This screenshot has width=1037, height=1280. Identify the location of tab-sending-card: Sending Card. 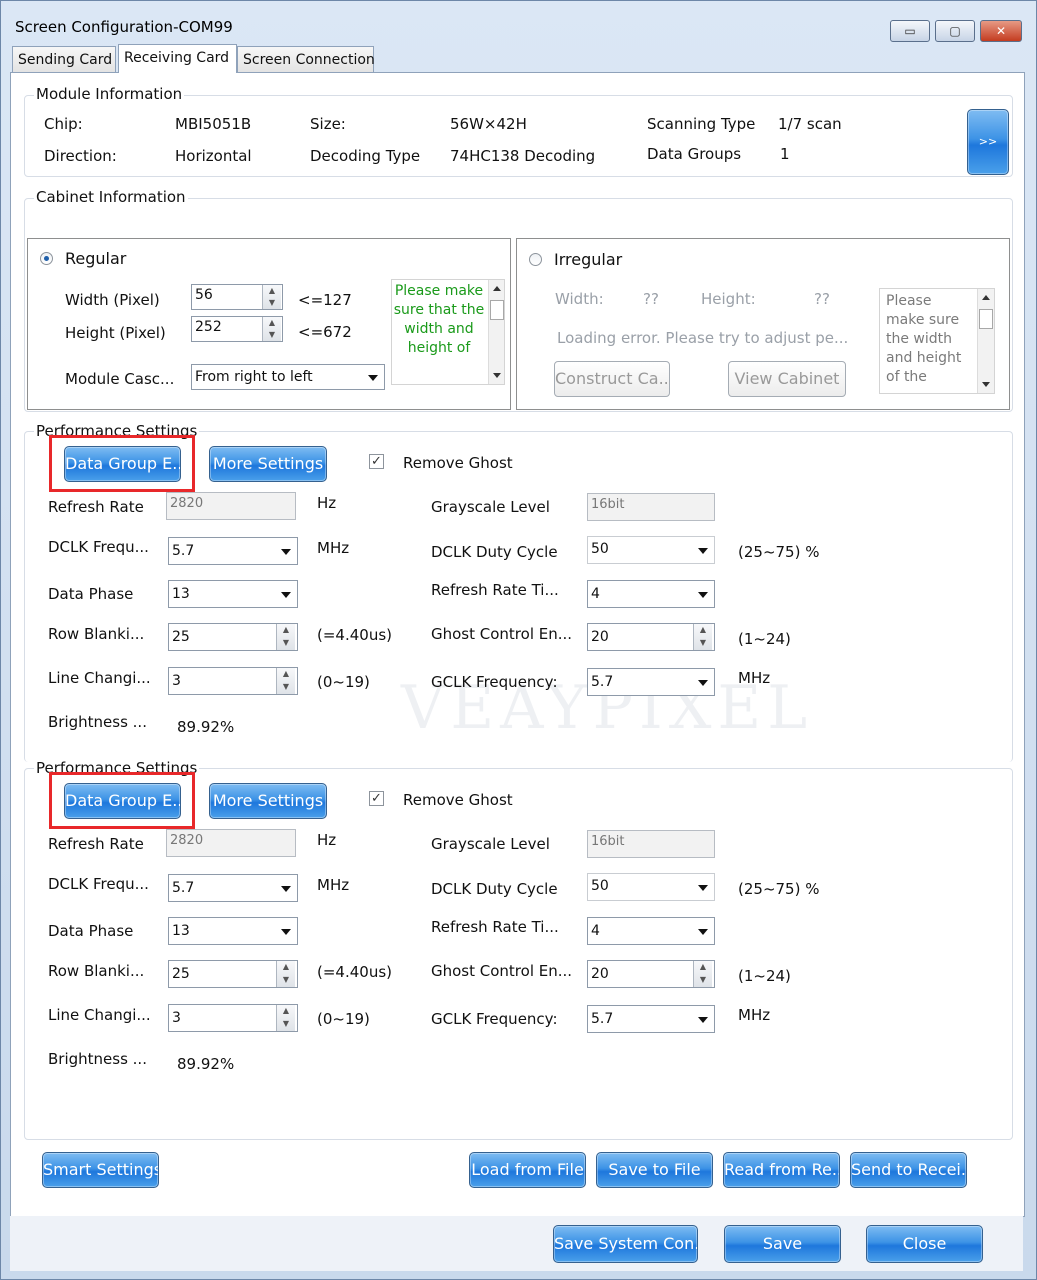
(64, 59).